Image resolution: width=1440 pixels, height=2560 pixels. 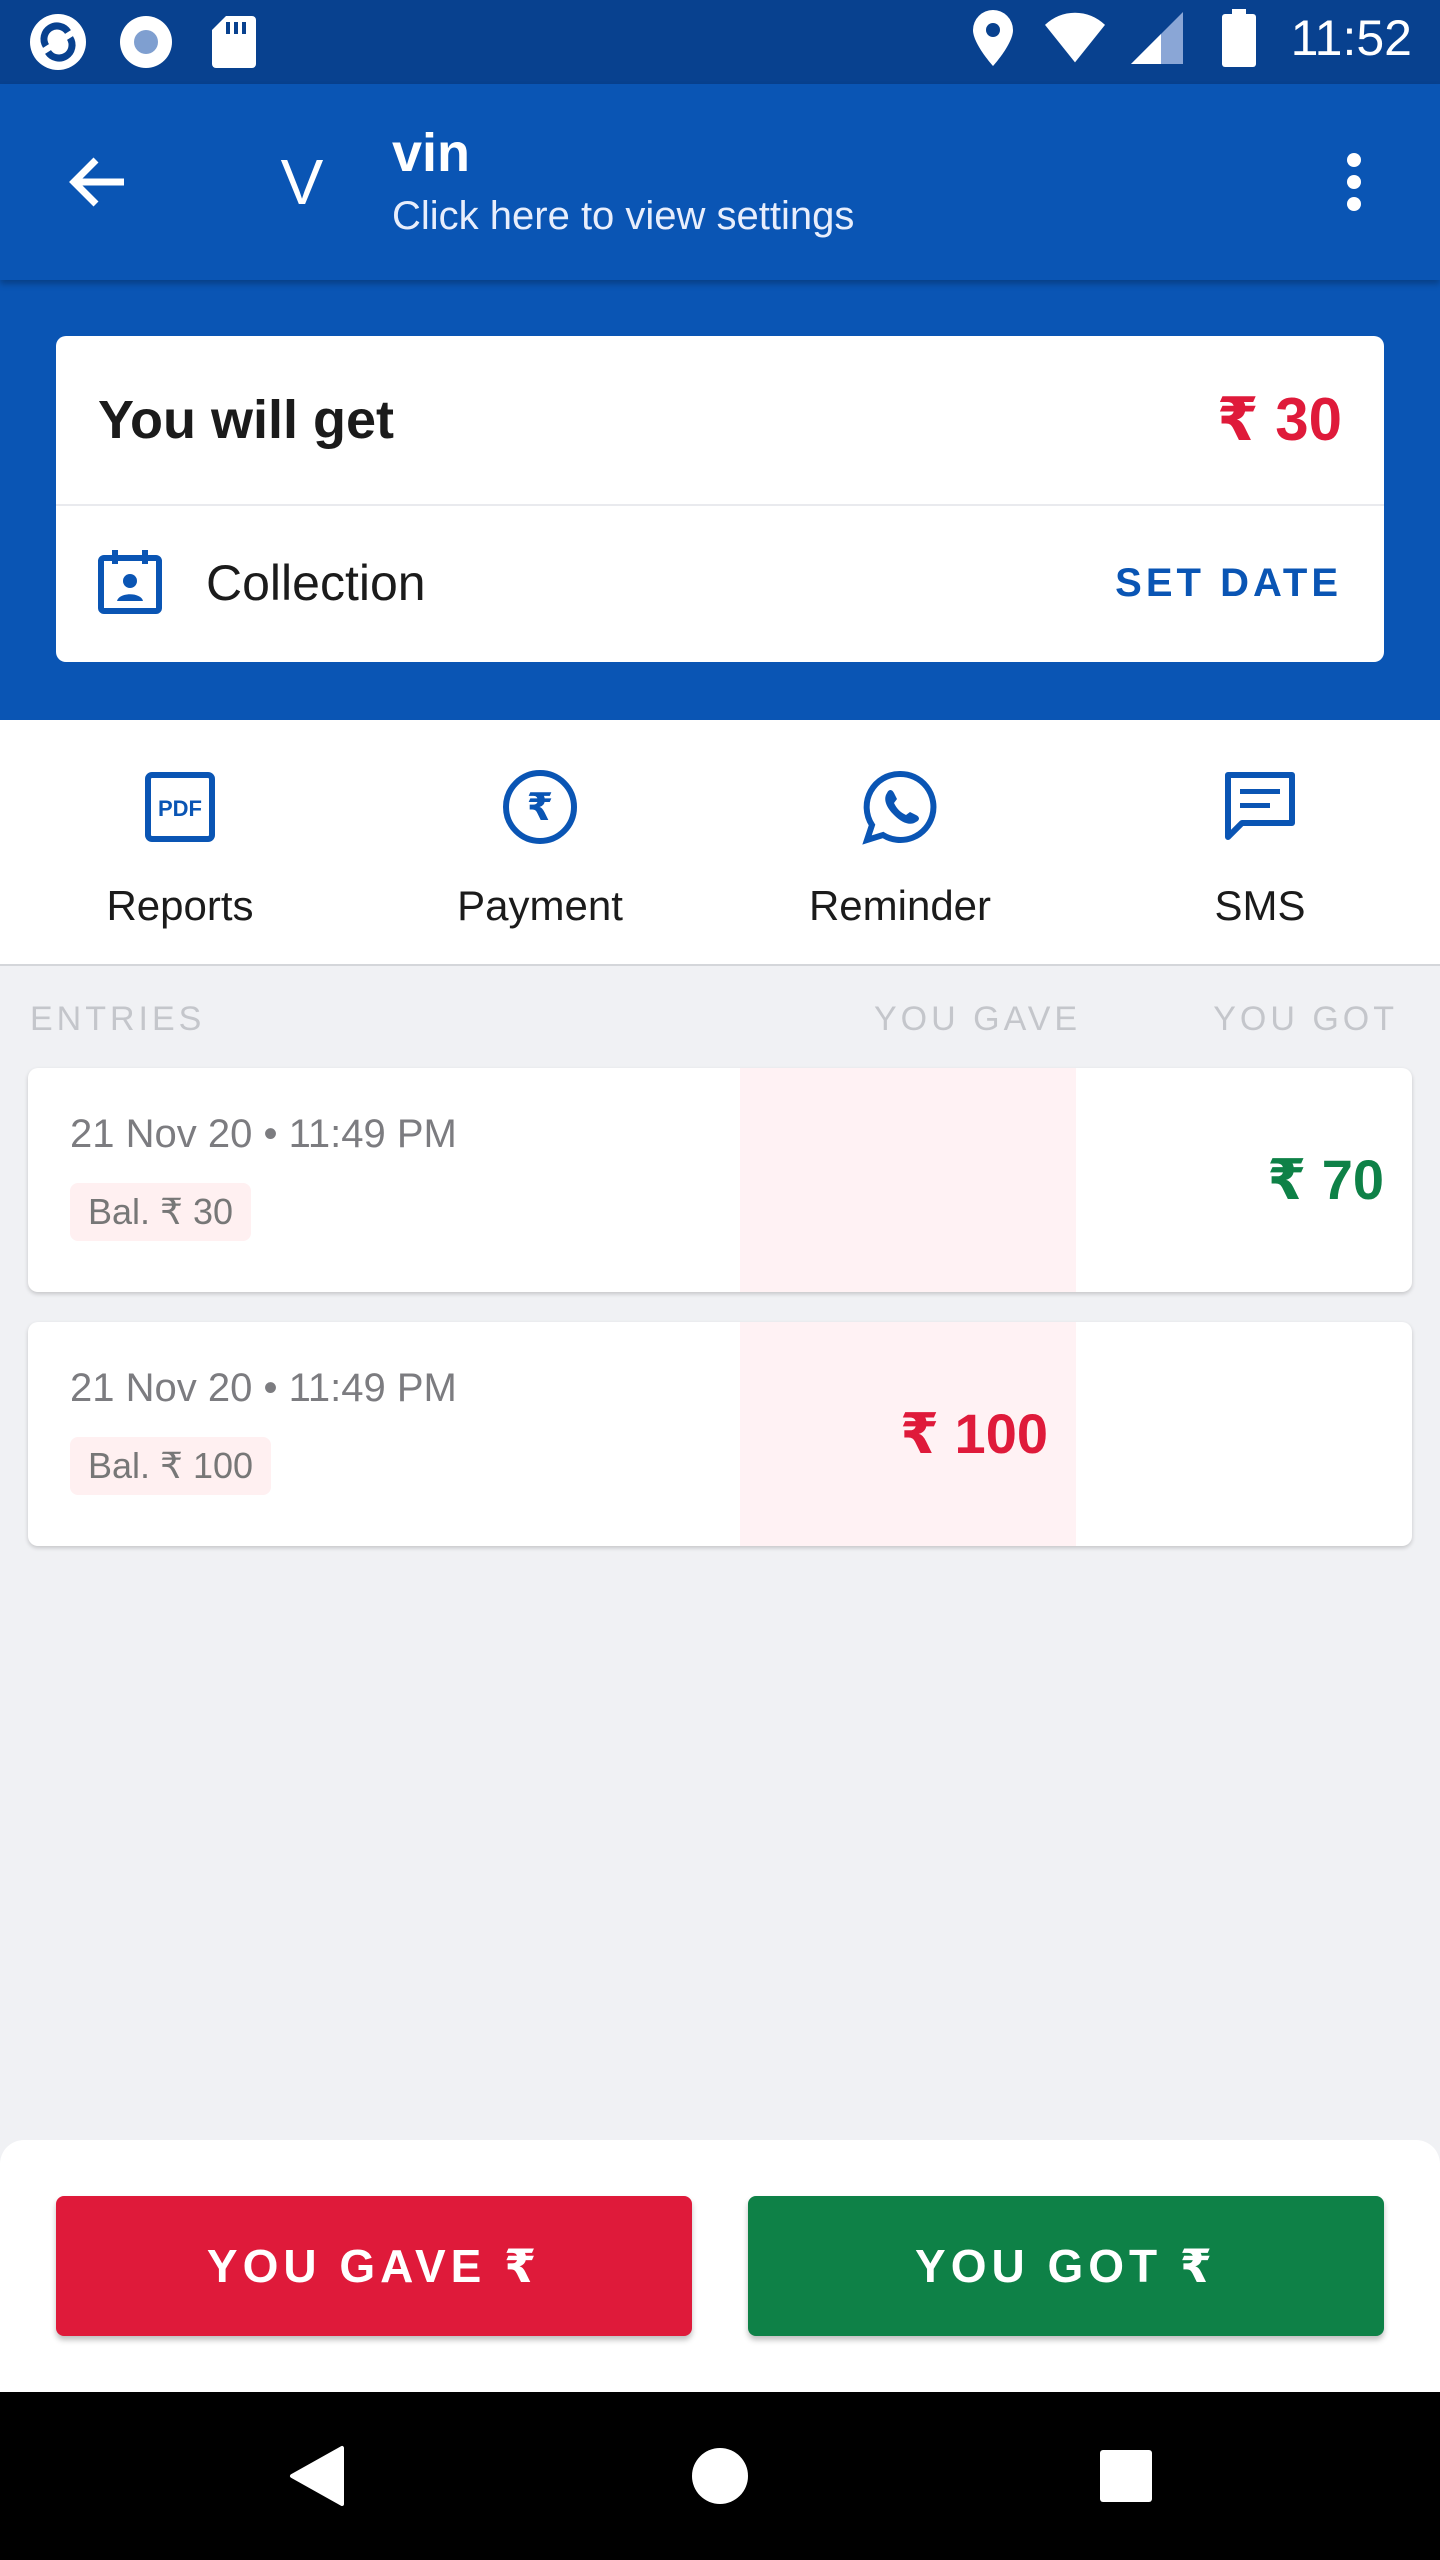 What do you see at coordinates (1157, 38) in the screenshot?
I see `signal-icon` at bounding box center [1157, 38].